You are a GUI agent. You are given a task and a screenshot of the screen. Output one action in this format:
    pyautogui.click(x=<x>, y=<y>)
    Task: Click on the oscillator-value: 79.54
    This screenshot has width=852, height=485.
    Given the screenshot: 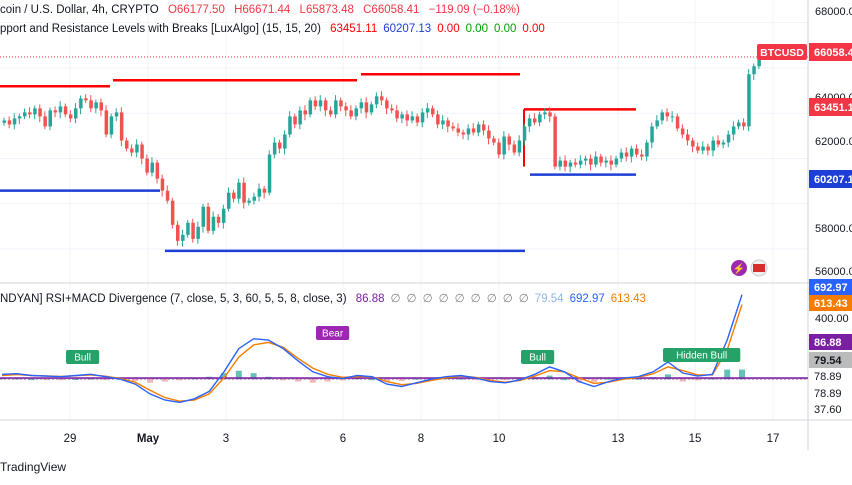 What is the action you would take?
    pyautogui.click(x=549, y=299)
    